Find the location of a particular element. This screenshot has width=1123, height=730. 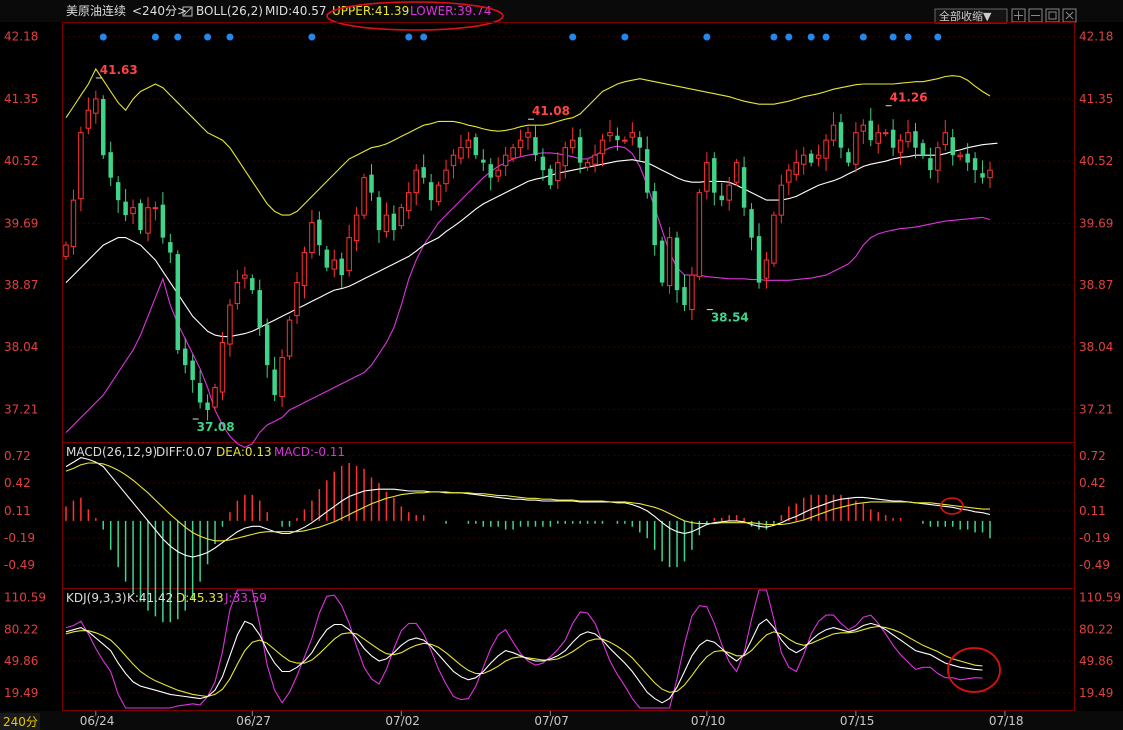

boll-indicator-name: BOLL(26,2) is located at coordinates (229, 11).